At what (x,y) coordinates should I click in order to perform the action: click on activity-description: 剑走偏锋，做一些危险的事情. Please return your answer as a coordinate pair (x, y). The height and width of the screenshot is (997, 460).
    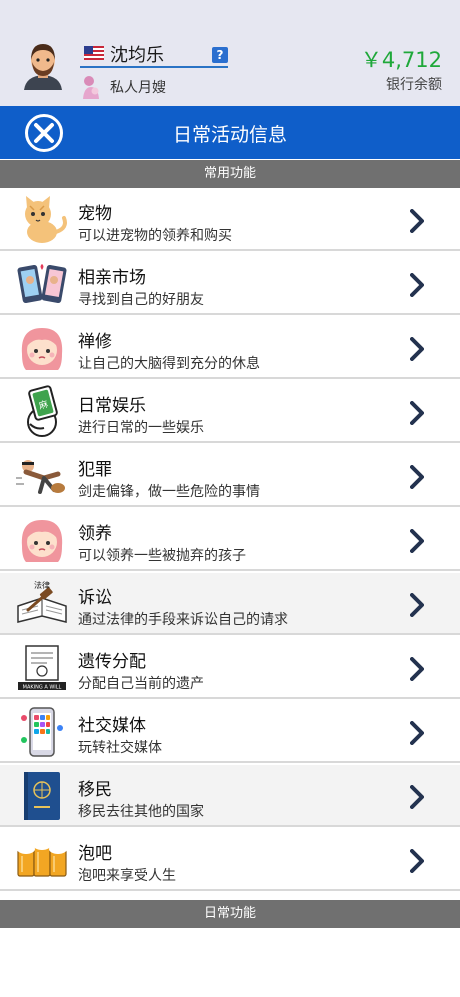
    Looking at the image, I should click on (169, 492).